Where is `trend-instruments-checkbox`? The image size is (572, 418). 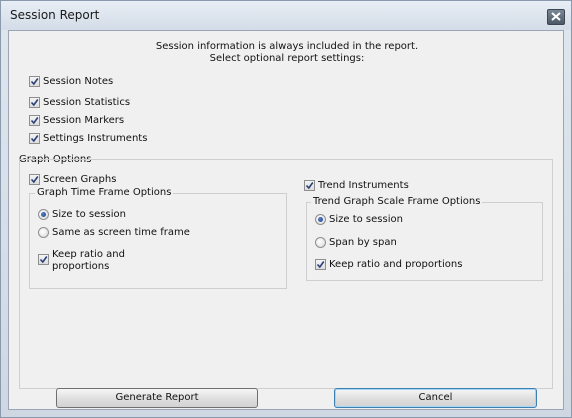 trend-instruments-checkbox is located at coordinates (309, 185).